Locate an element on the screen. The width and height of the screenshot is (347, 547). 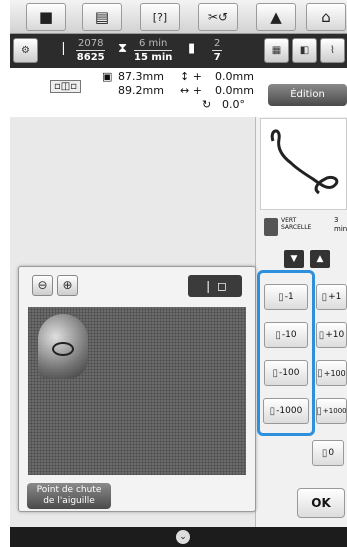
design-thumbnail is located at coordinates (304, 162).